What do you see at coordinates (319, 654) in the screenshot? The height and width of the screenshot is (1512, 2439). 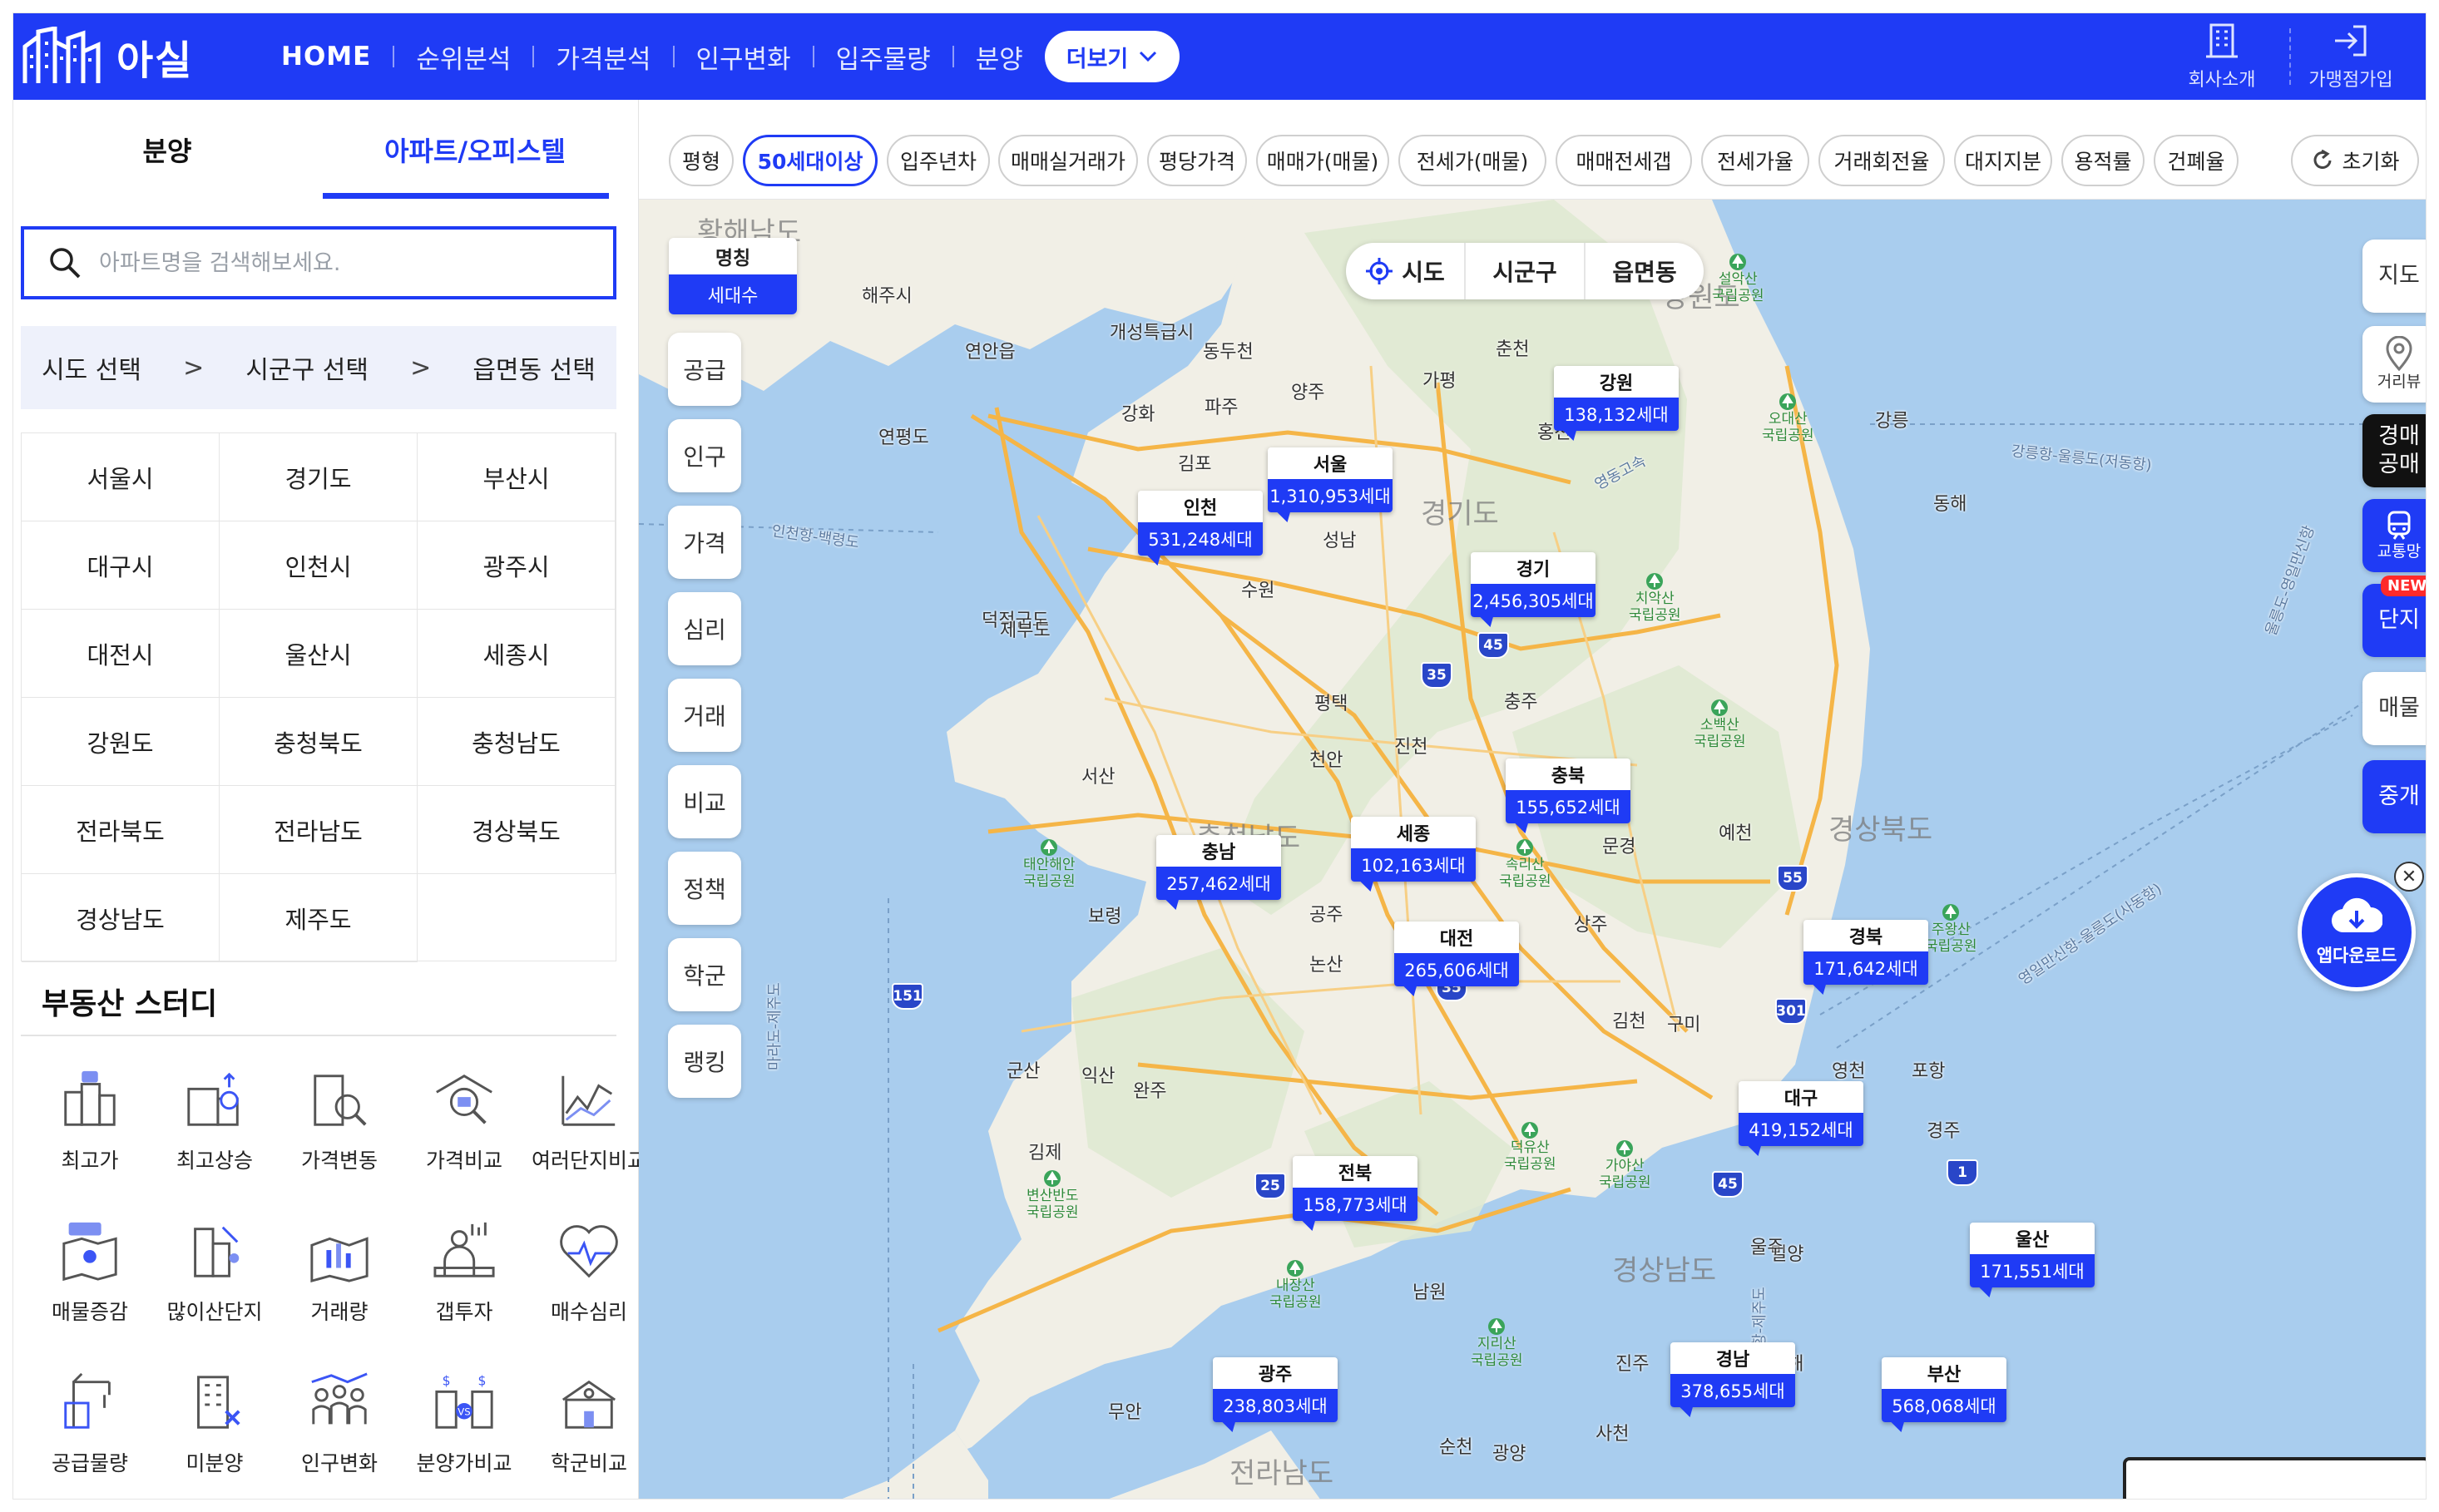 I see `region-cell: 울산시` at bounding box center [319, 654].